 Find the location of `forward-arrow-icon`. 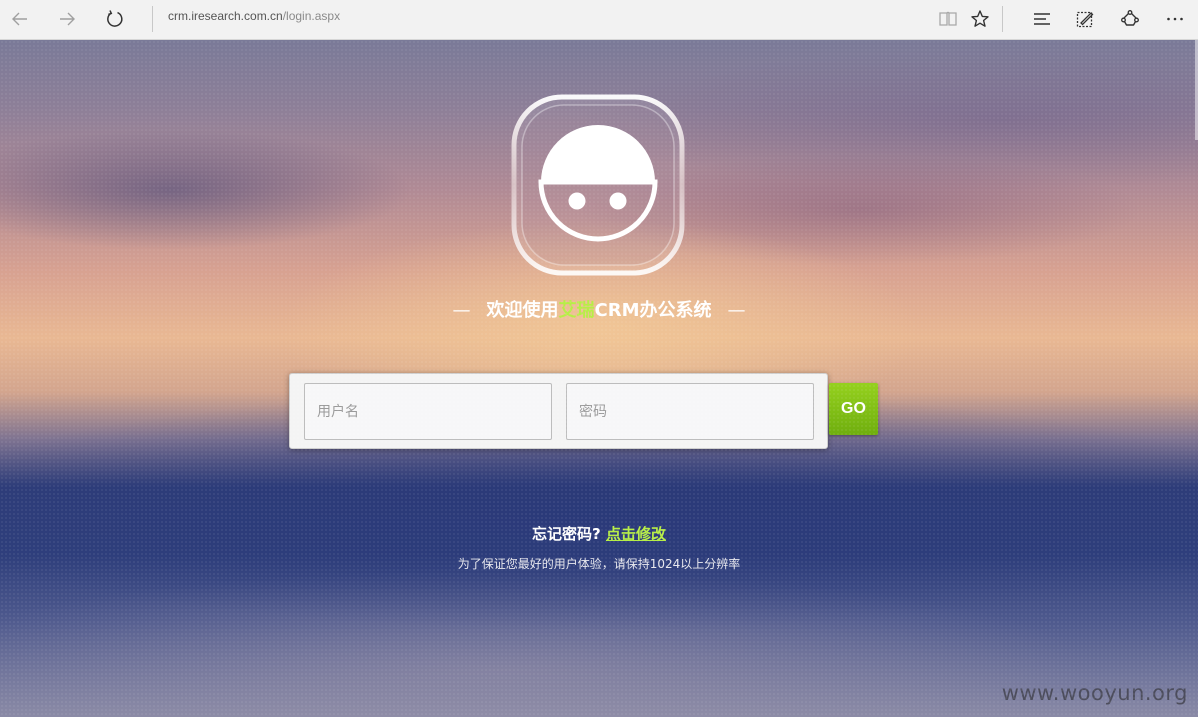

forward-arrow-icon is located at coordinates (67, 19).